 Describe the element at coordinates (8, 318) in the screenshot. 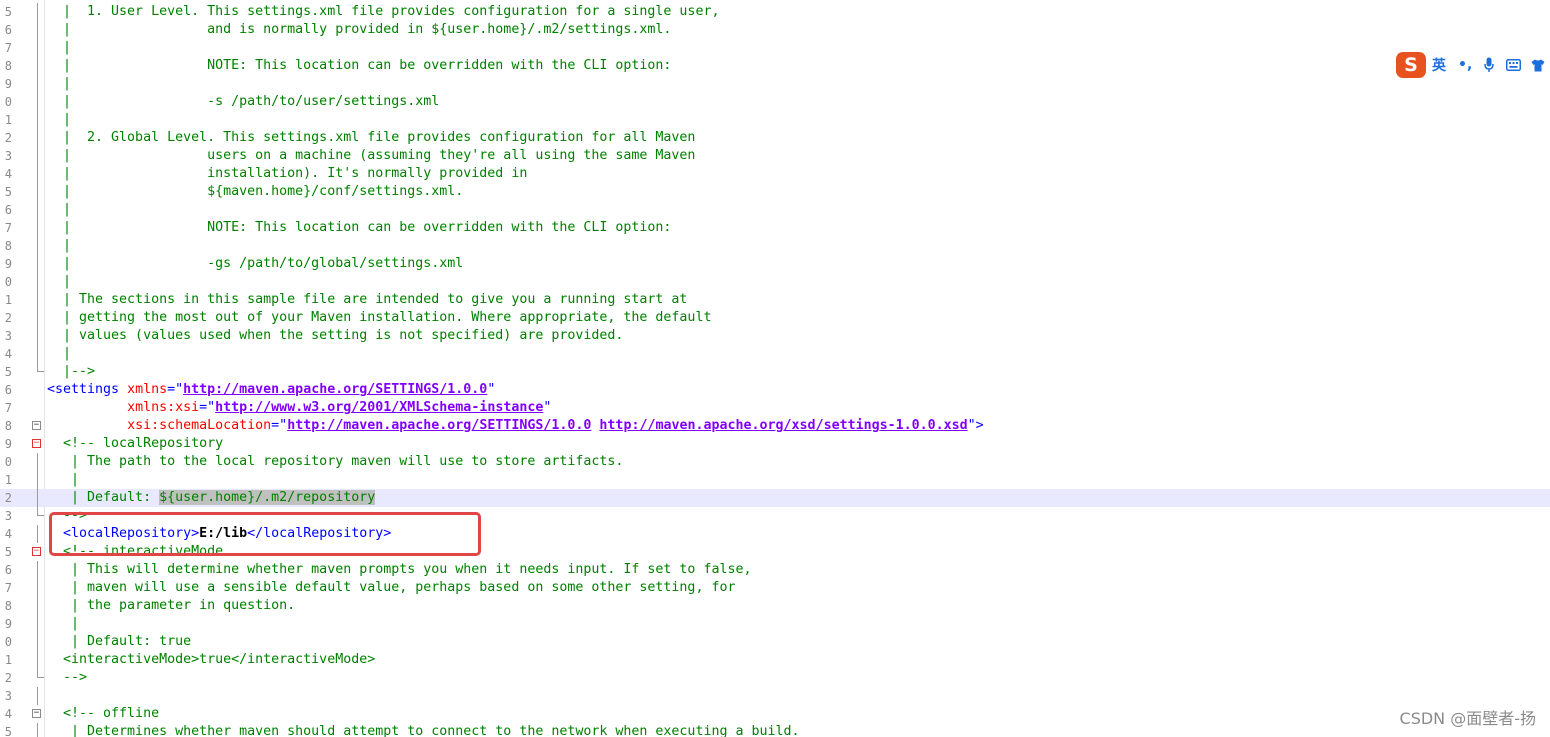

I see `line-number: 2` at that location.